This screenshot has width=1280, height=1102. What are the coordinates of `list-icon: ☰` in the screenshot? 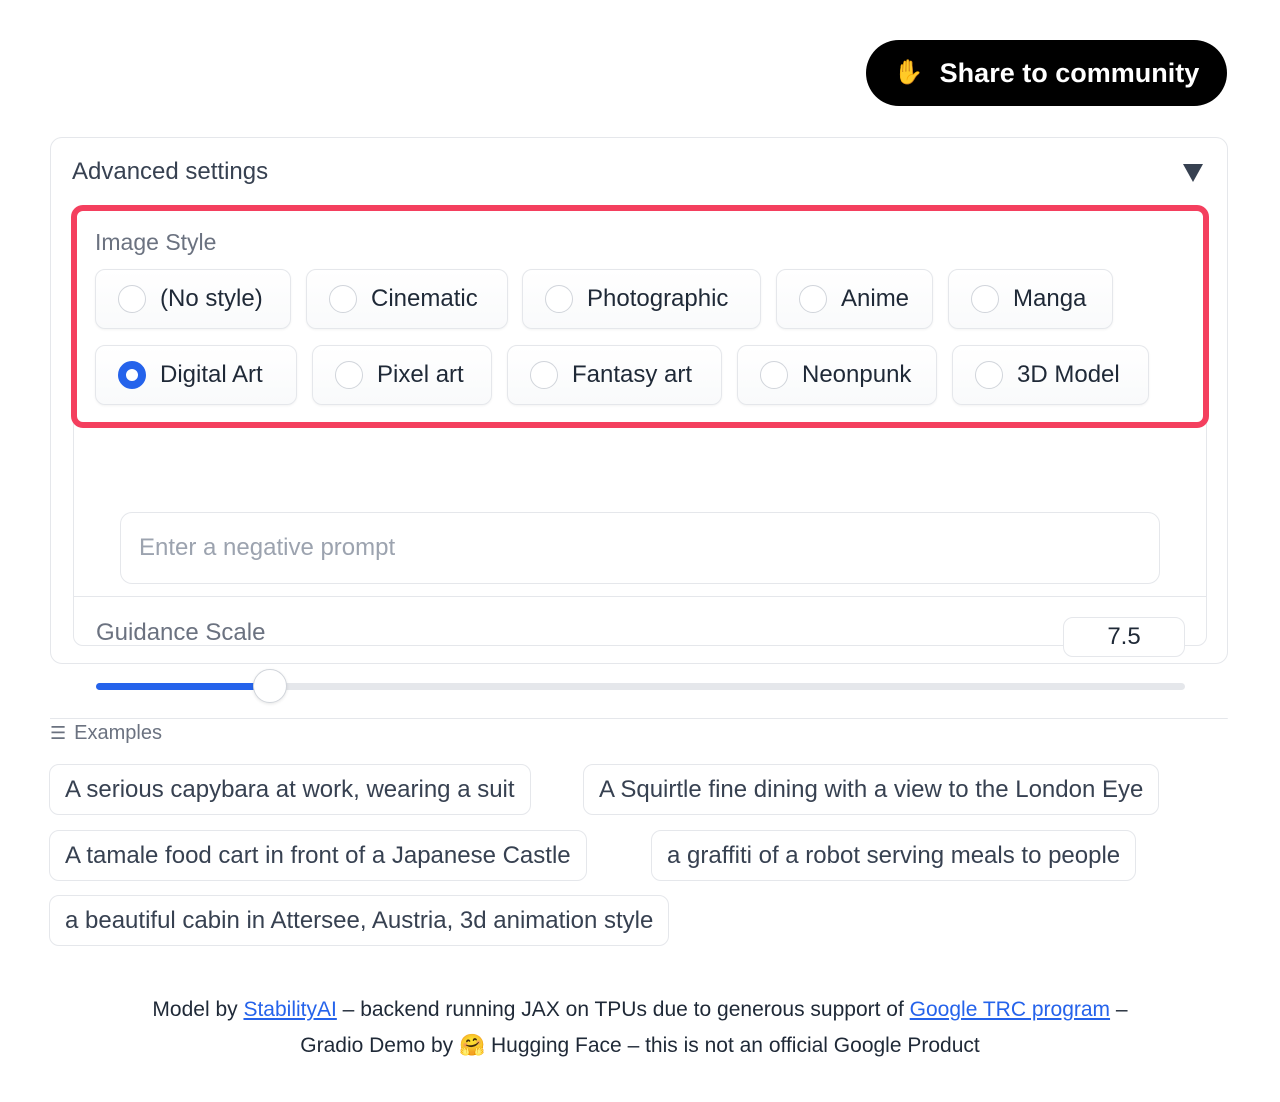 It's located at (58, 733).